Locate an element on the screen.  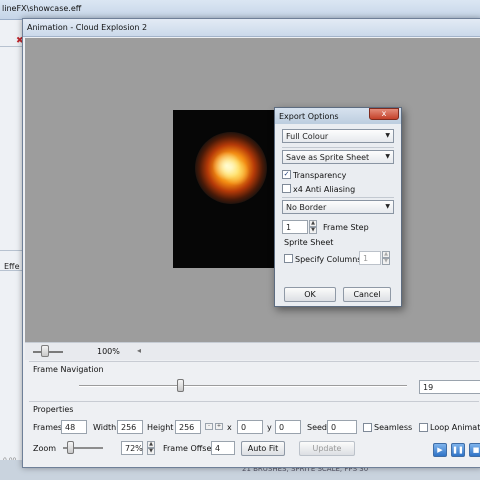
background-app-title: lineFX\showcase.eff is located at coordinates (42, 8).